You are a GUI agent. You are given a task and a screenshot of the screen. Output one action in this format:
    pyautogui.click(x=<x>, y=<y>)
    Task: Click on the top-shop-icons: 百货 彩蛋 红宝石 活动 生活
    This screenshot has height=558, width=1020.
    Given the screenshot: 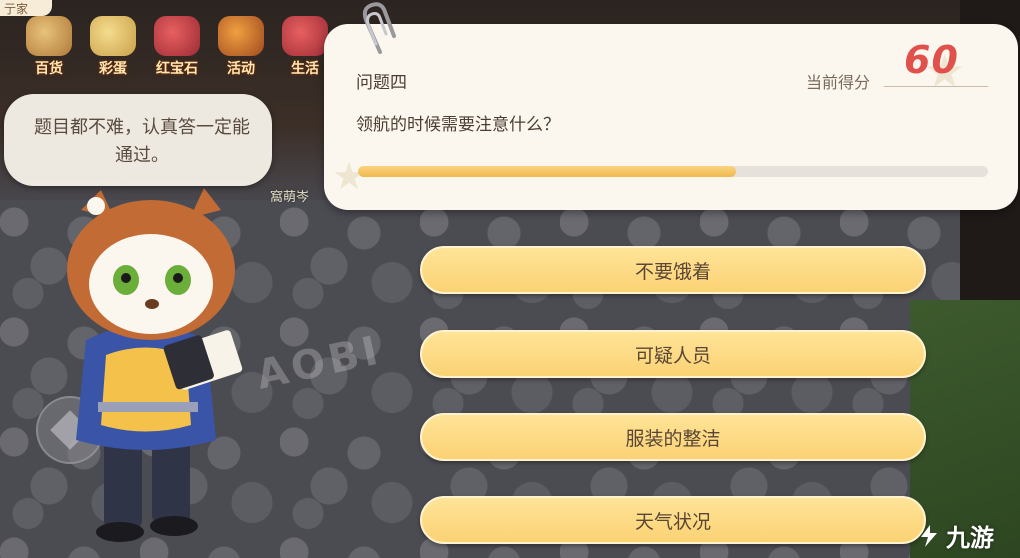 What is the action you would take?
    pyautogui.click(x=177, y=47)
    